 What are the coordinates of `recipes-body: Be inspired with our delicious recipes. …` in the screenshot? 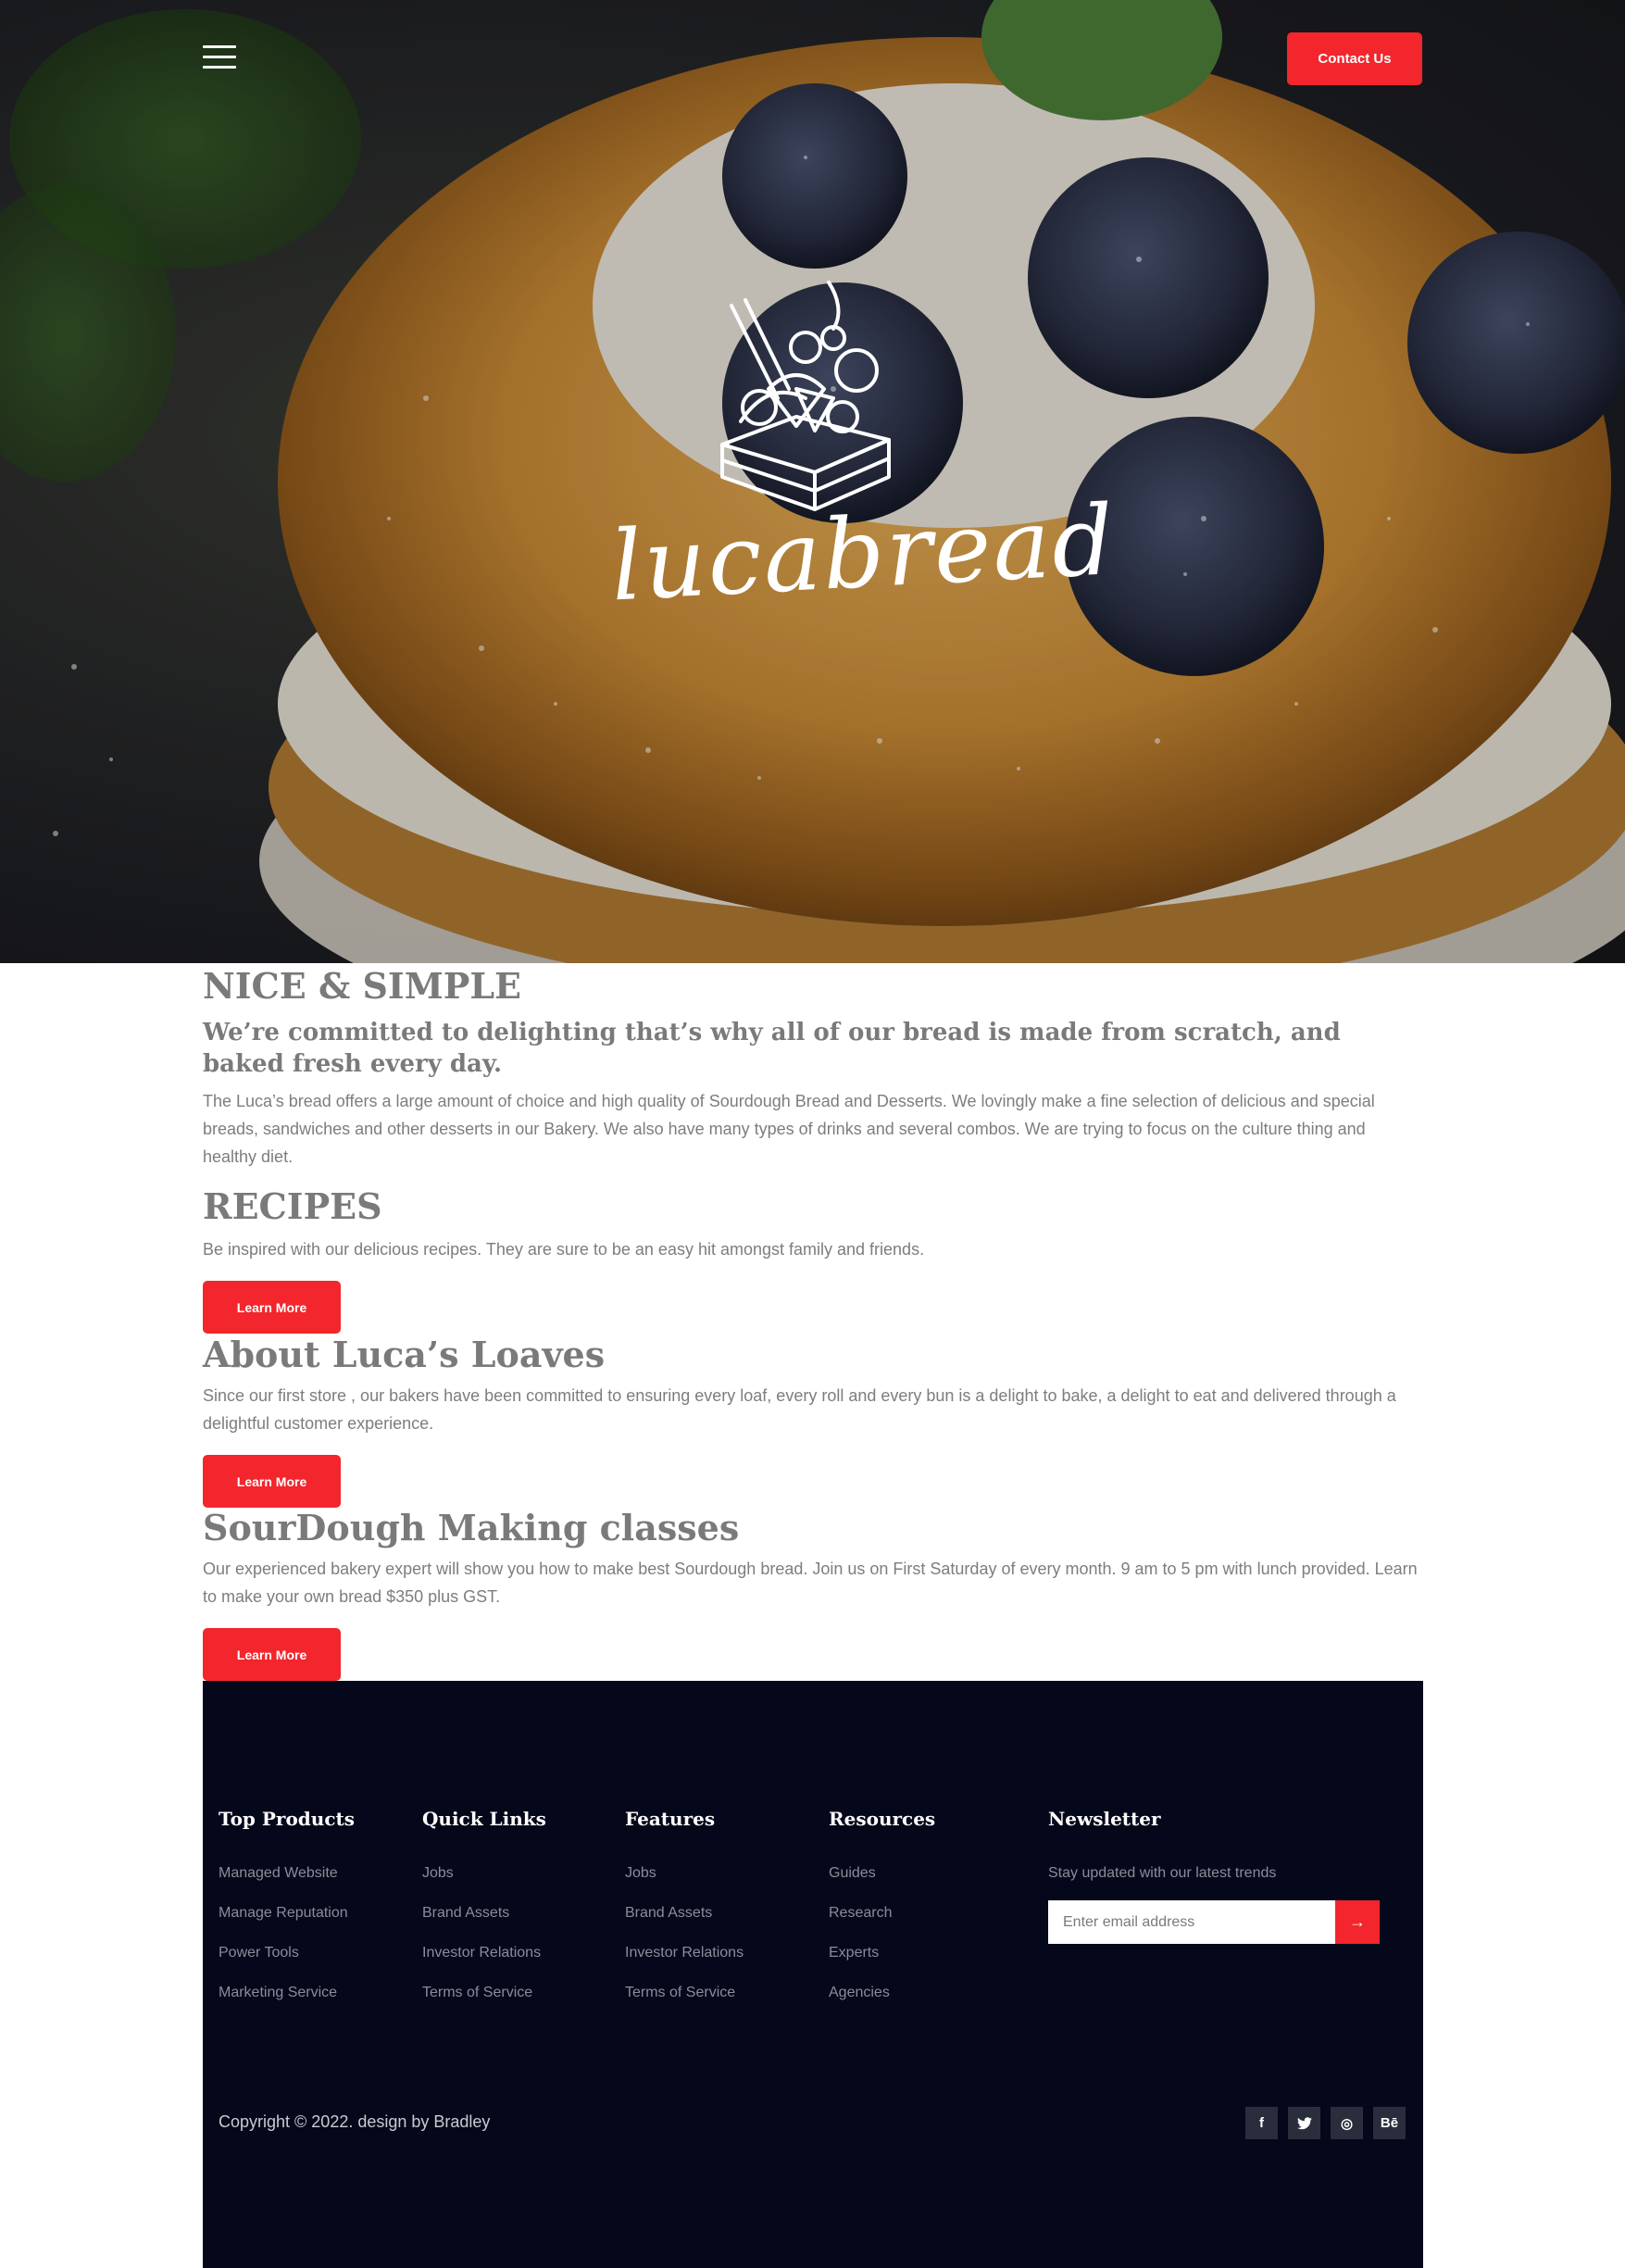 It's located at (564, 1249).